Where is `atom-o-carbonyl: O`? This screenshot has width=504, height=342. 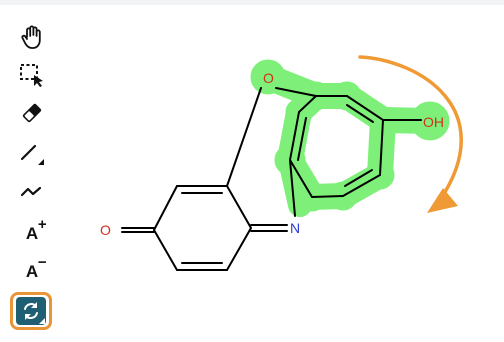
atom-o-carbonyl: O is located at coordinates (105, 230).